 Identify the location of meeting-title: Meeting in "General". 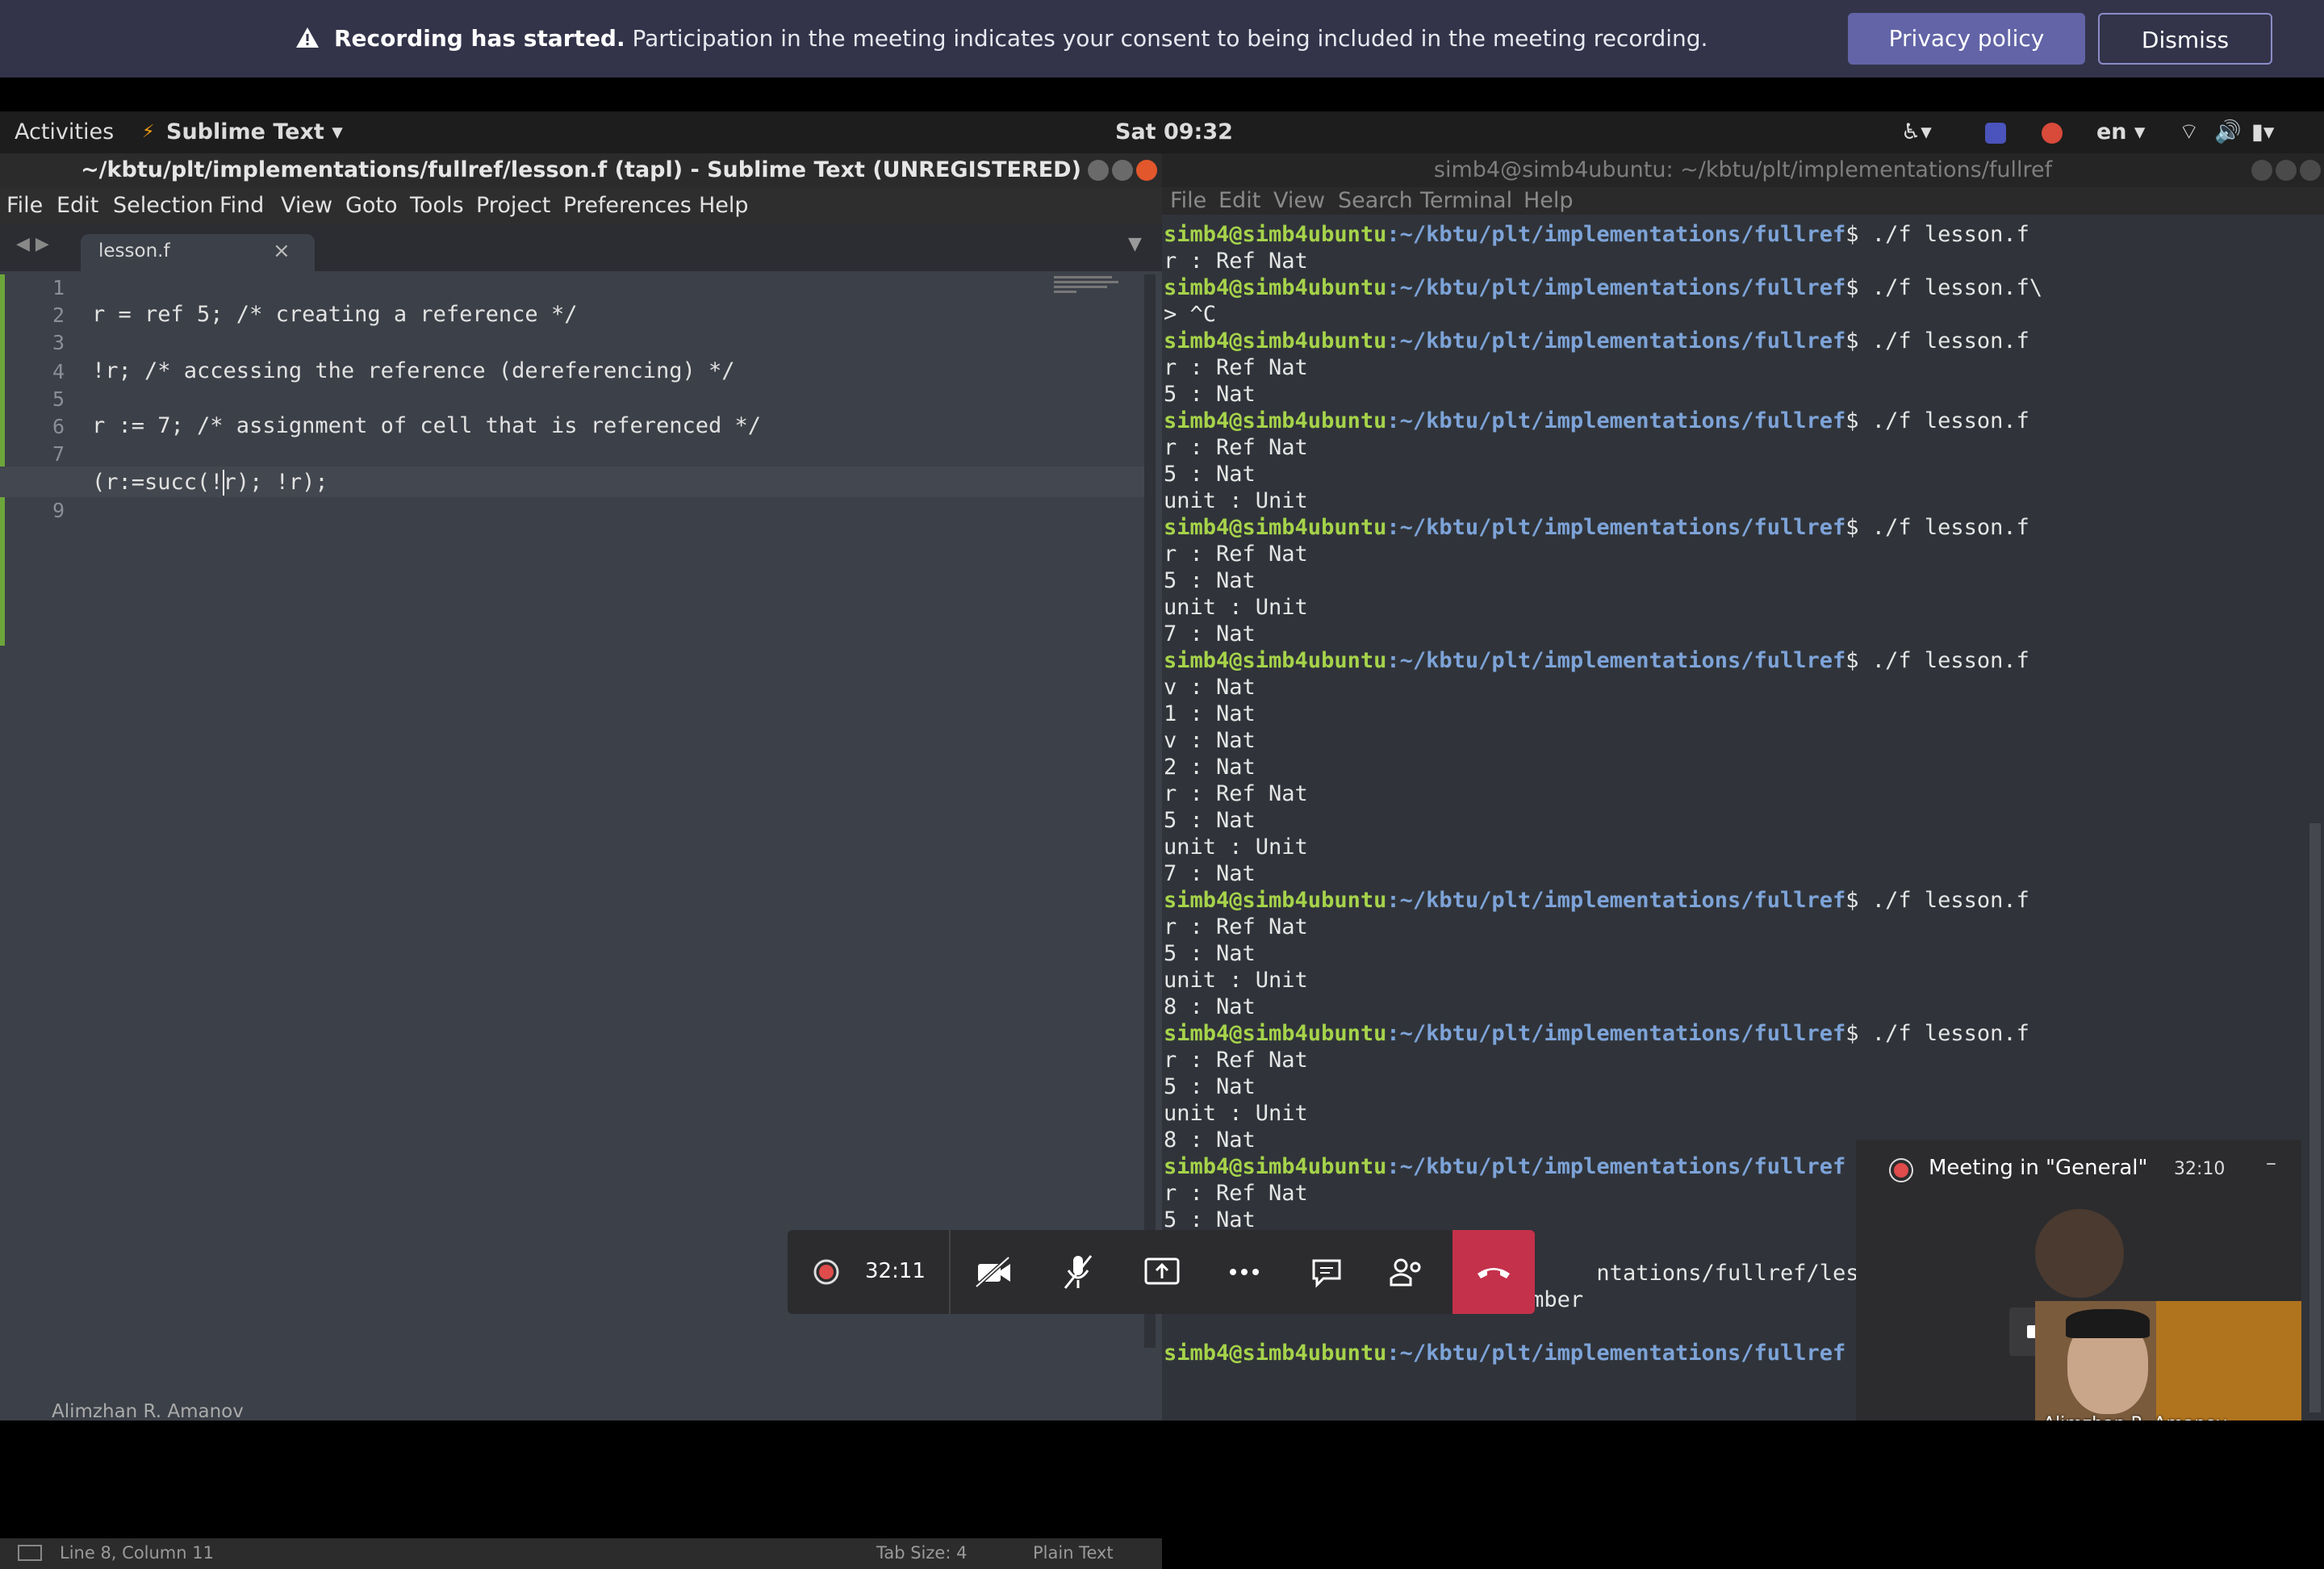
(2038, 1168).